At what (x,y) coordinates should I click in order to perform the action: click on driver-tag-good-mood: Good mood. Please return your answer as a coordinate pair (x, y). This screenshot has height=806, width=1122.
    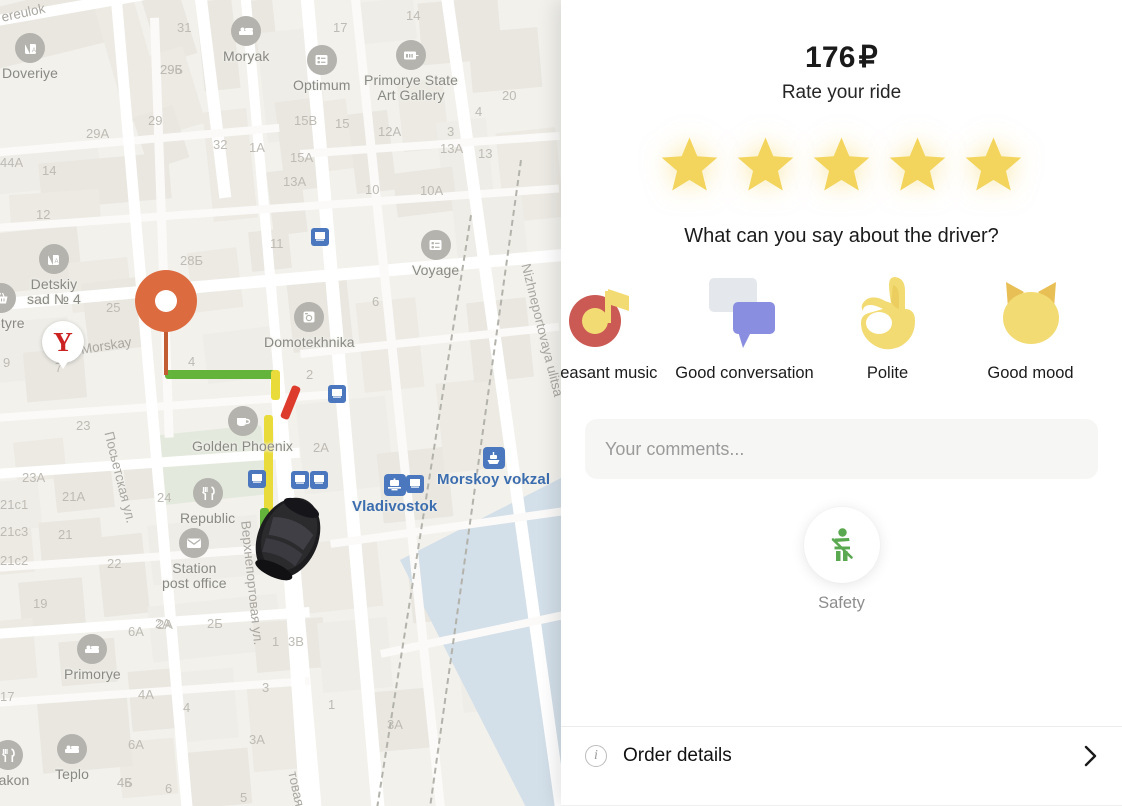
    Looking at the image, I should click on (1030, 326).